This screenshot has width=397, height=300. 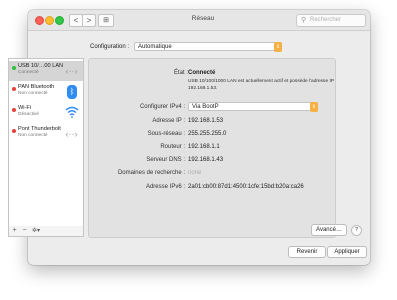 I want to click on search-domains-label: Domaines de recherche :, so click(x=151, y=173).